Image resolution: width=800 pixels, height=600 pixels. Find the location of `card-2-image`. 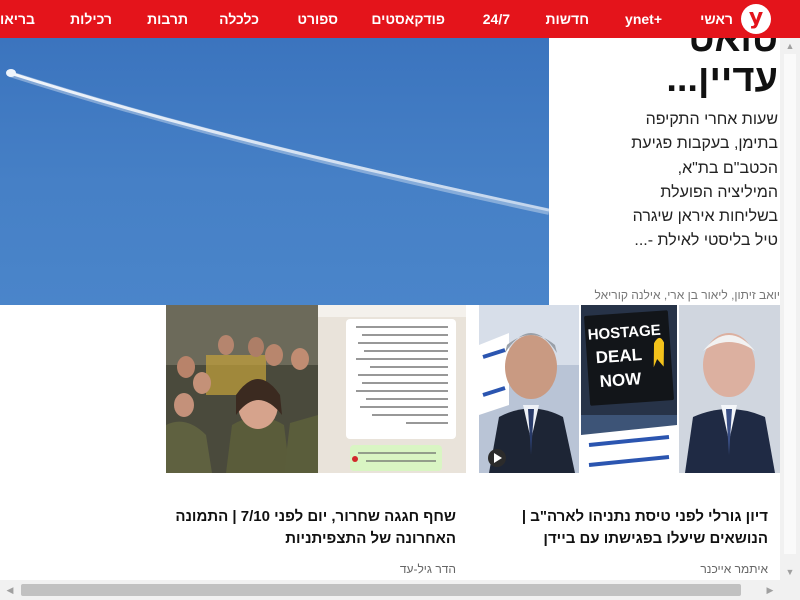

card-2-image is located at coordinates (316, 389).